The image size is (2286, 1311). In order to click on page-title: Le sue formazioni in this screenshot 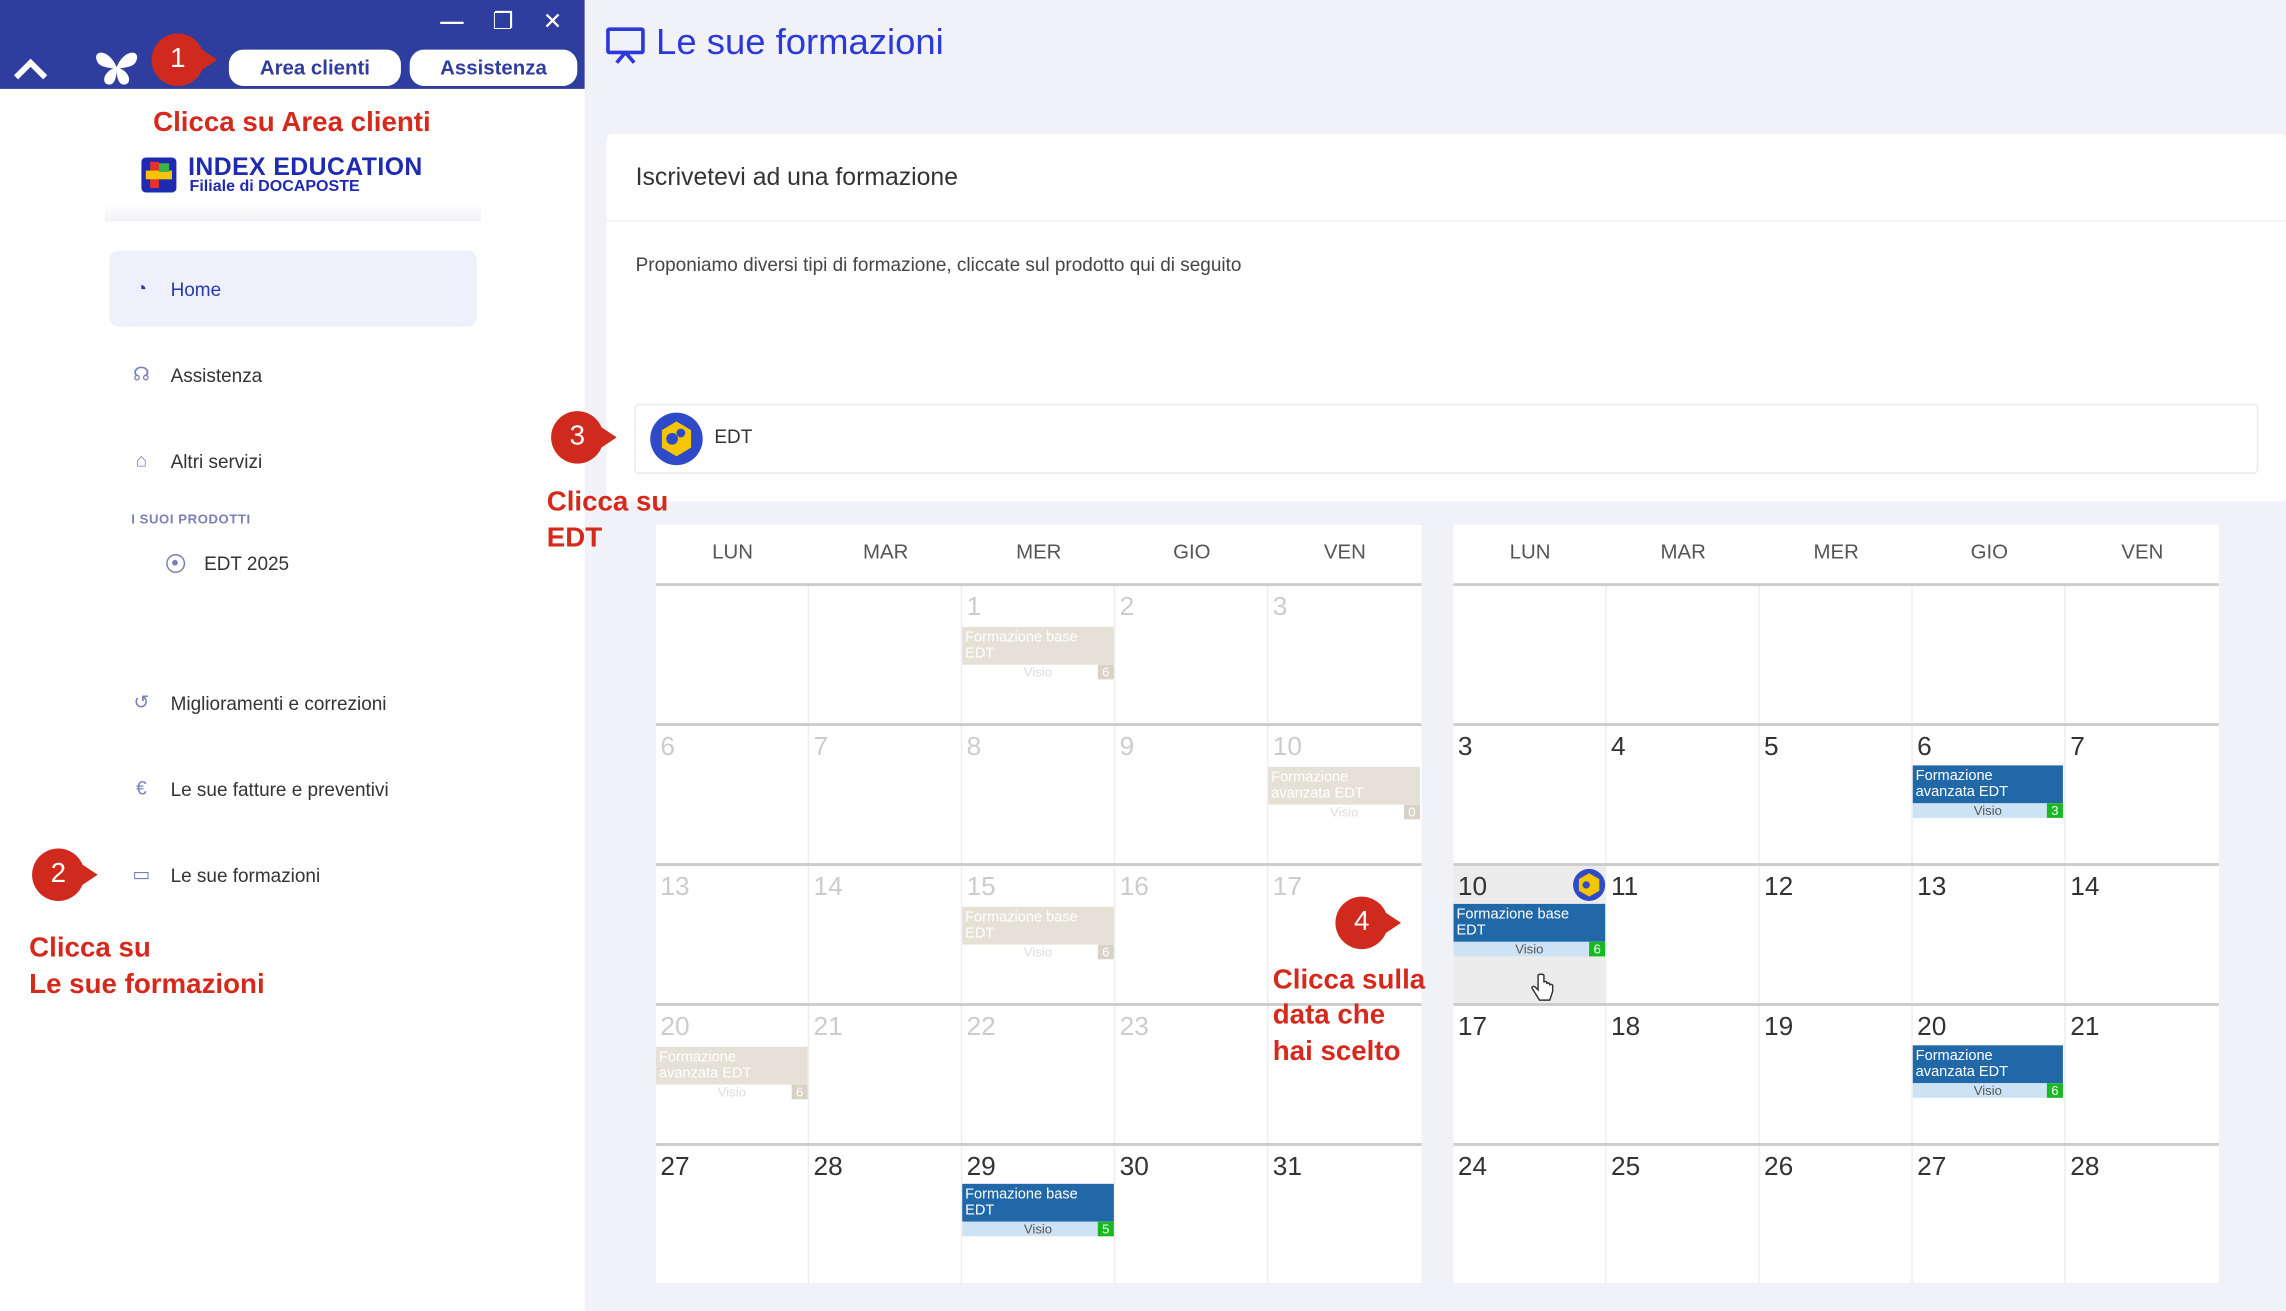, I will do `click(800, 42)`.